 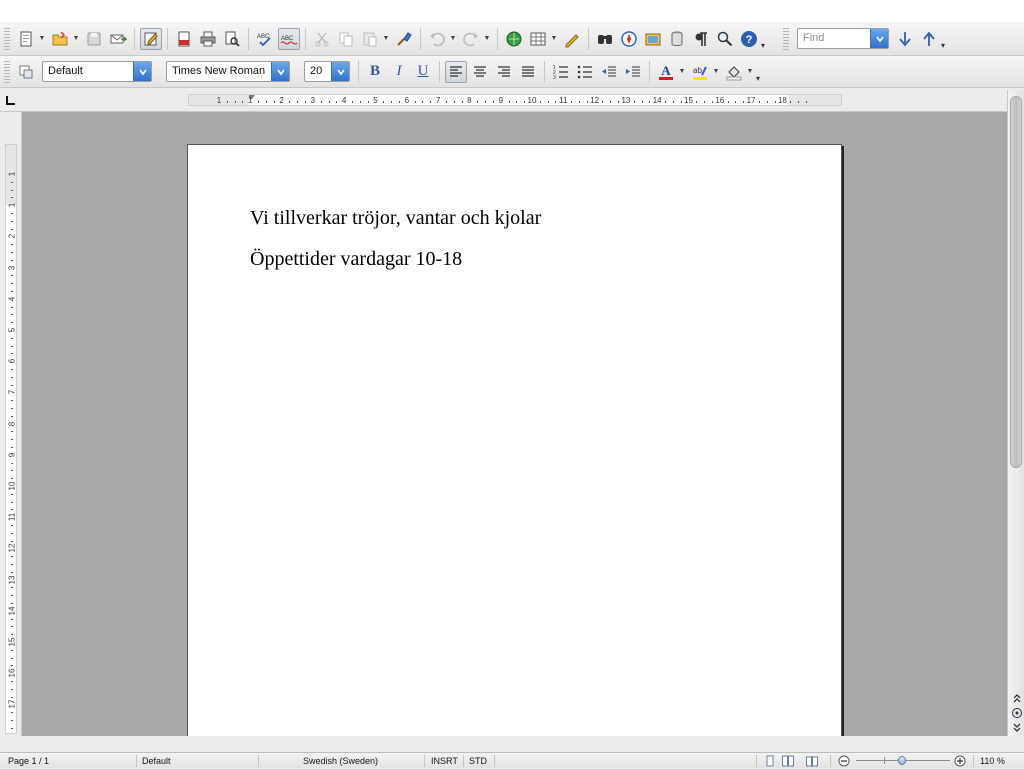 I want to click on tab-stop-type-selector, so click(x=10, y=100).